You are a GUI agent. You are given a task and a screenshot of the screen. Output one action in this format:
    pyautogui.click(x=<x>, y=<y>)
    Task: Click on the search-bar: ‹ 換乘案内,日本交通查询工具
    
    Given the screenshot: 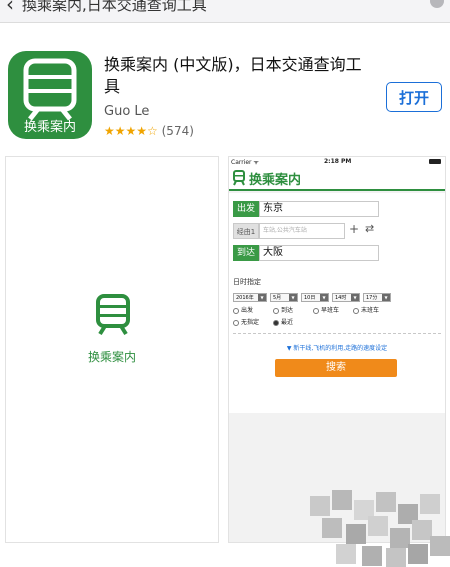 What is the action you would take?
    pyautogui.click(x=225, y=11)
    